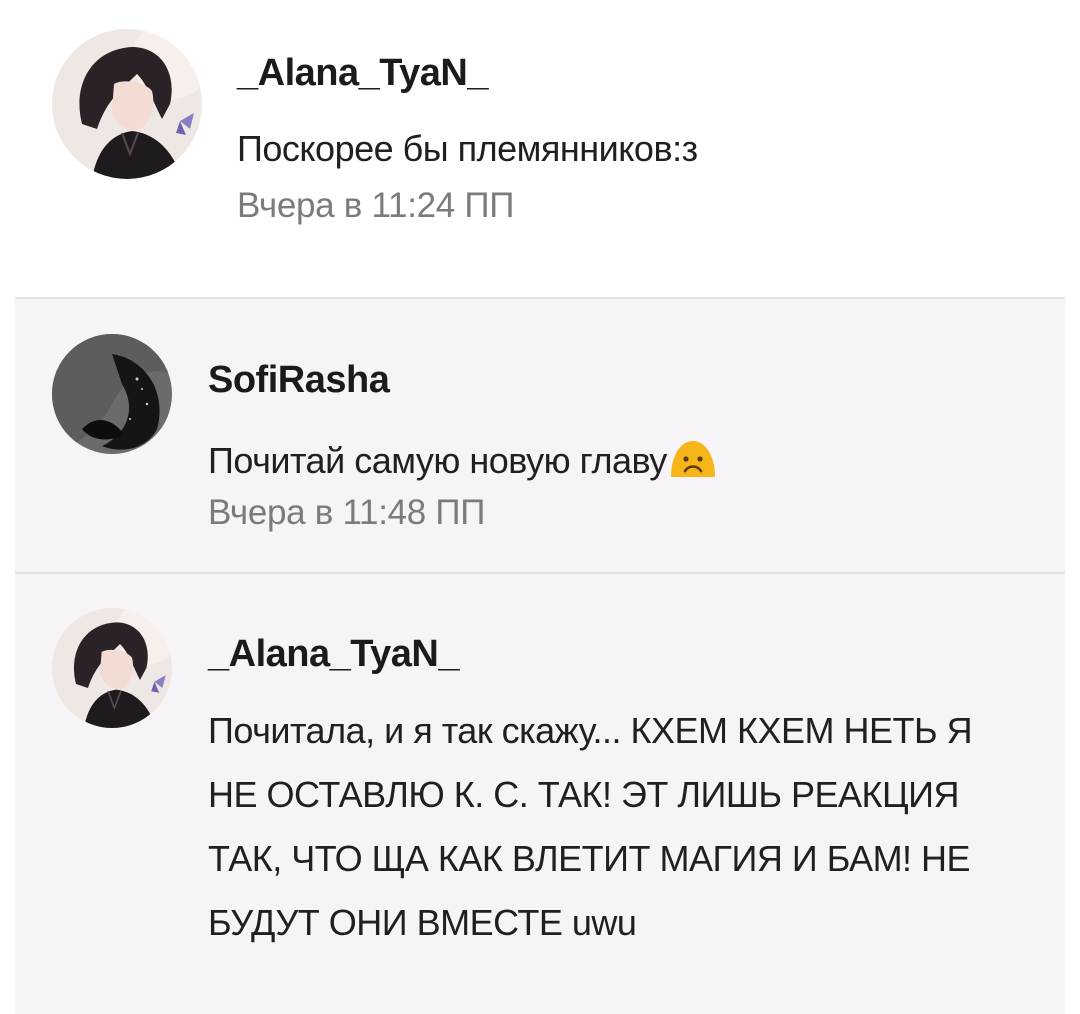 The width and height of the screenshot is (1080, 1014). What do you see at coordinates (347, 512) in the screenshot?
I see `reply-timestamp: Вчера в 11:48 ПП` at bounding box center [347, 512].